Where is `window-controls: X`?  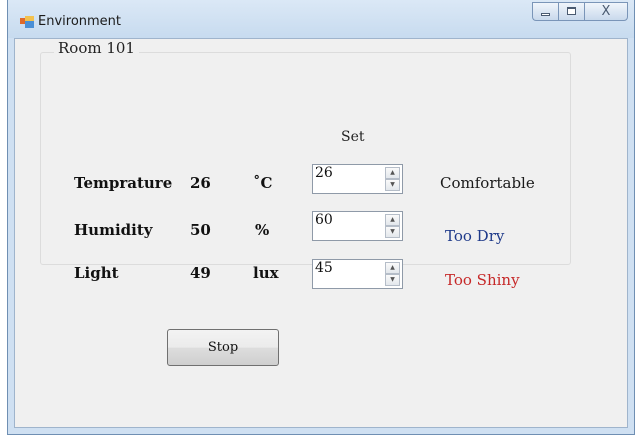 window-controls: X is located at coordinates (580, 12).